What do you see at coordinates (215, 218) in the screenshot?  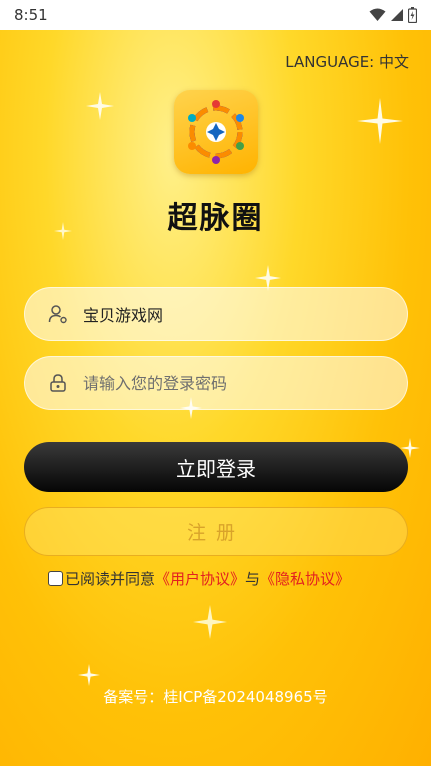 I see `app-title: 超脉圈` at bounding box center [215, 218].